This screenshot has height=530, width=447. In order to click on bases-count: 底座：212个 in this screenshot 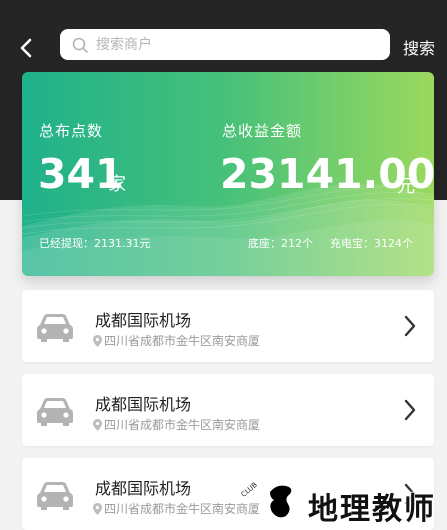, I will do `click(280, 243)`.